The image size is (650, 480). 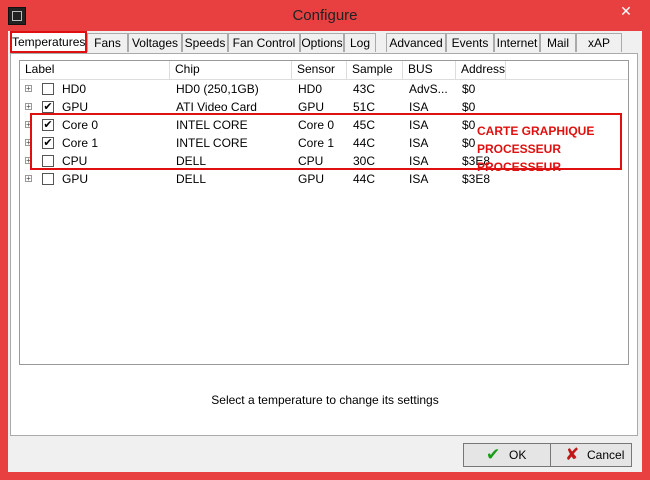 I want to click on column-address: Address, so click(x=481, y=70).